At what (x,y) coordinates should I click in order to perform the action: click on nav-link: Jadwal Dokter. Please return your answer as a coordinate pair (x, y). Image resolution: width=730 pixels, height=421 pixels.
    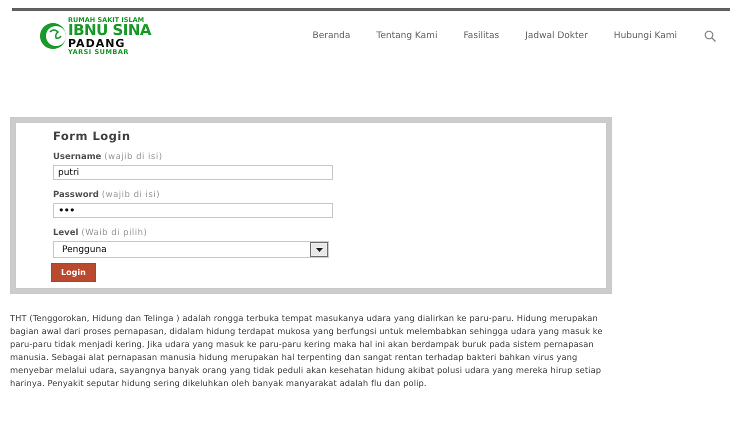
    Looking at the image, I should click on (556, 36).